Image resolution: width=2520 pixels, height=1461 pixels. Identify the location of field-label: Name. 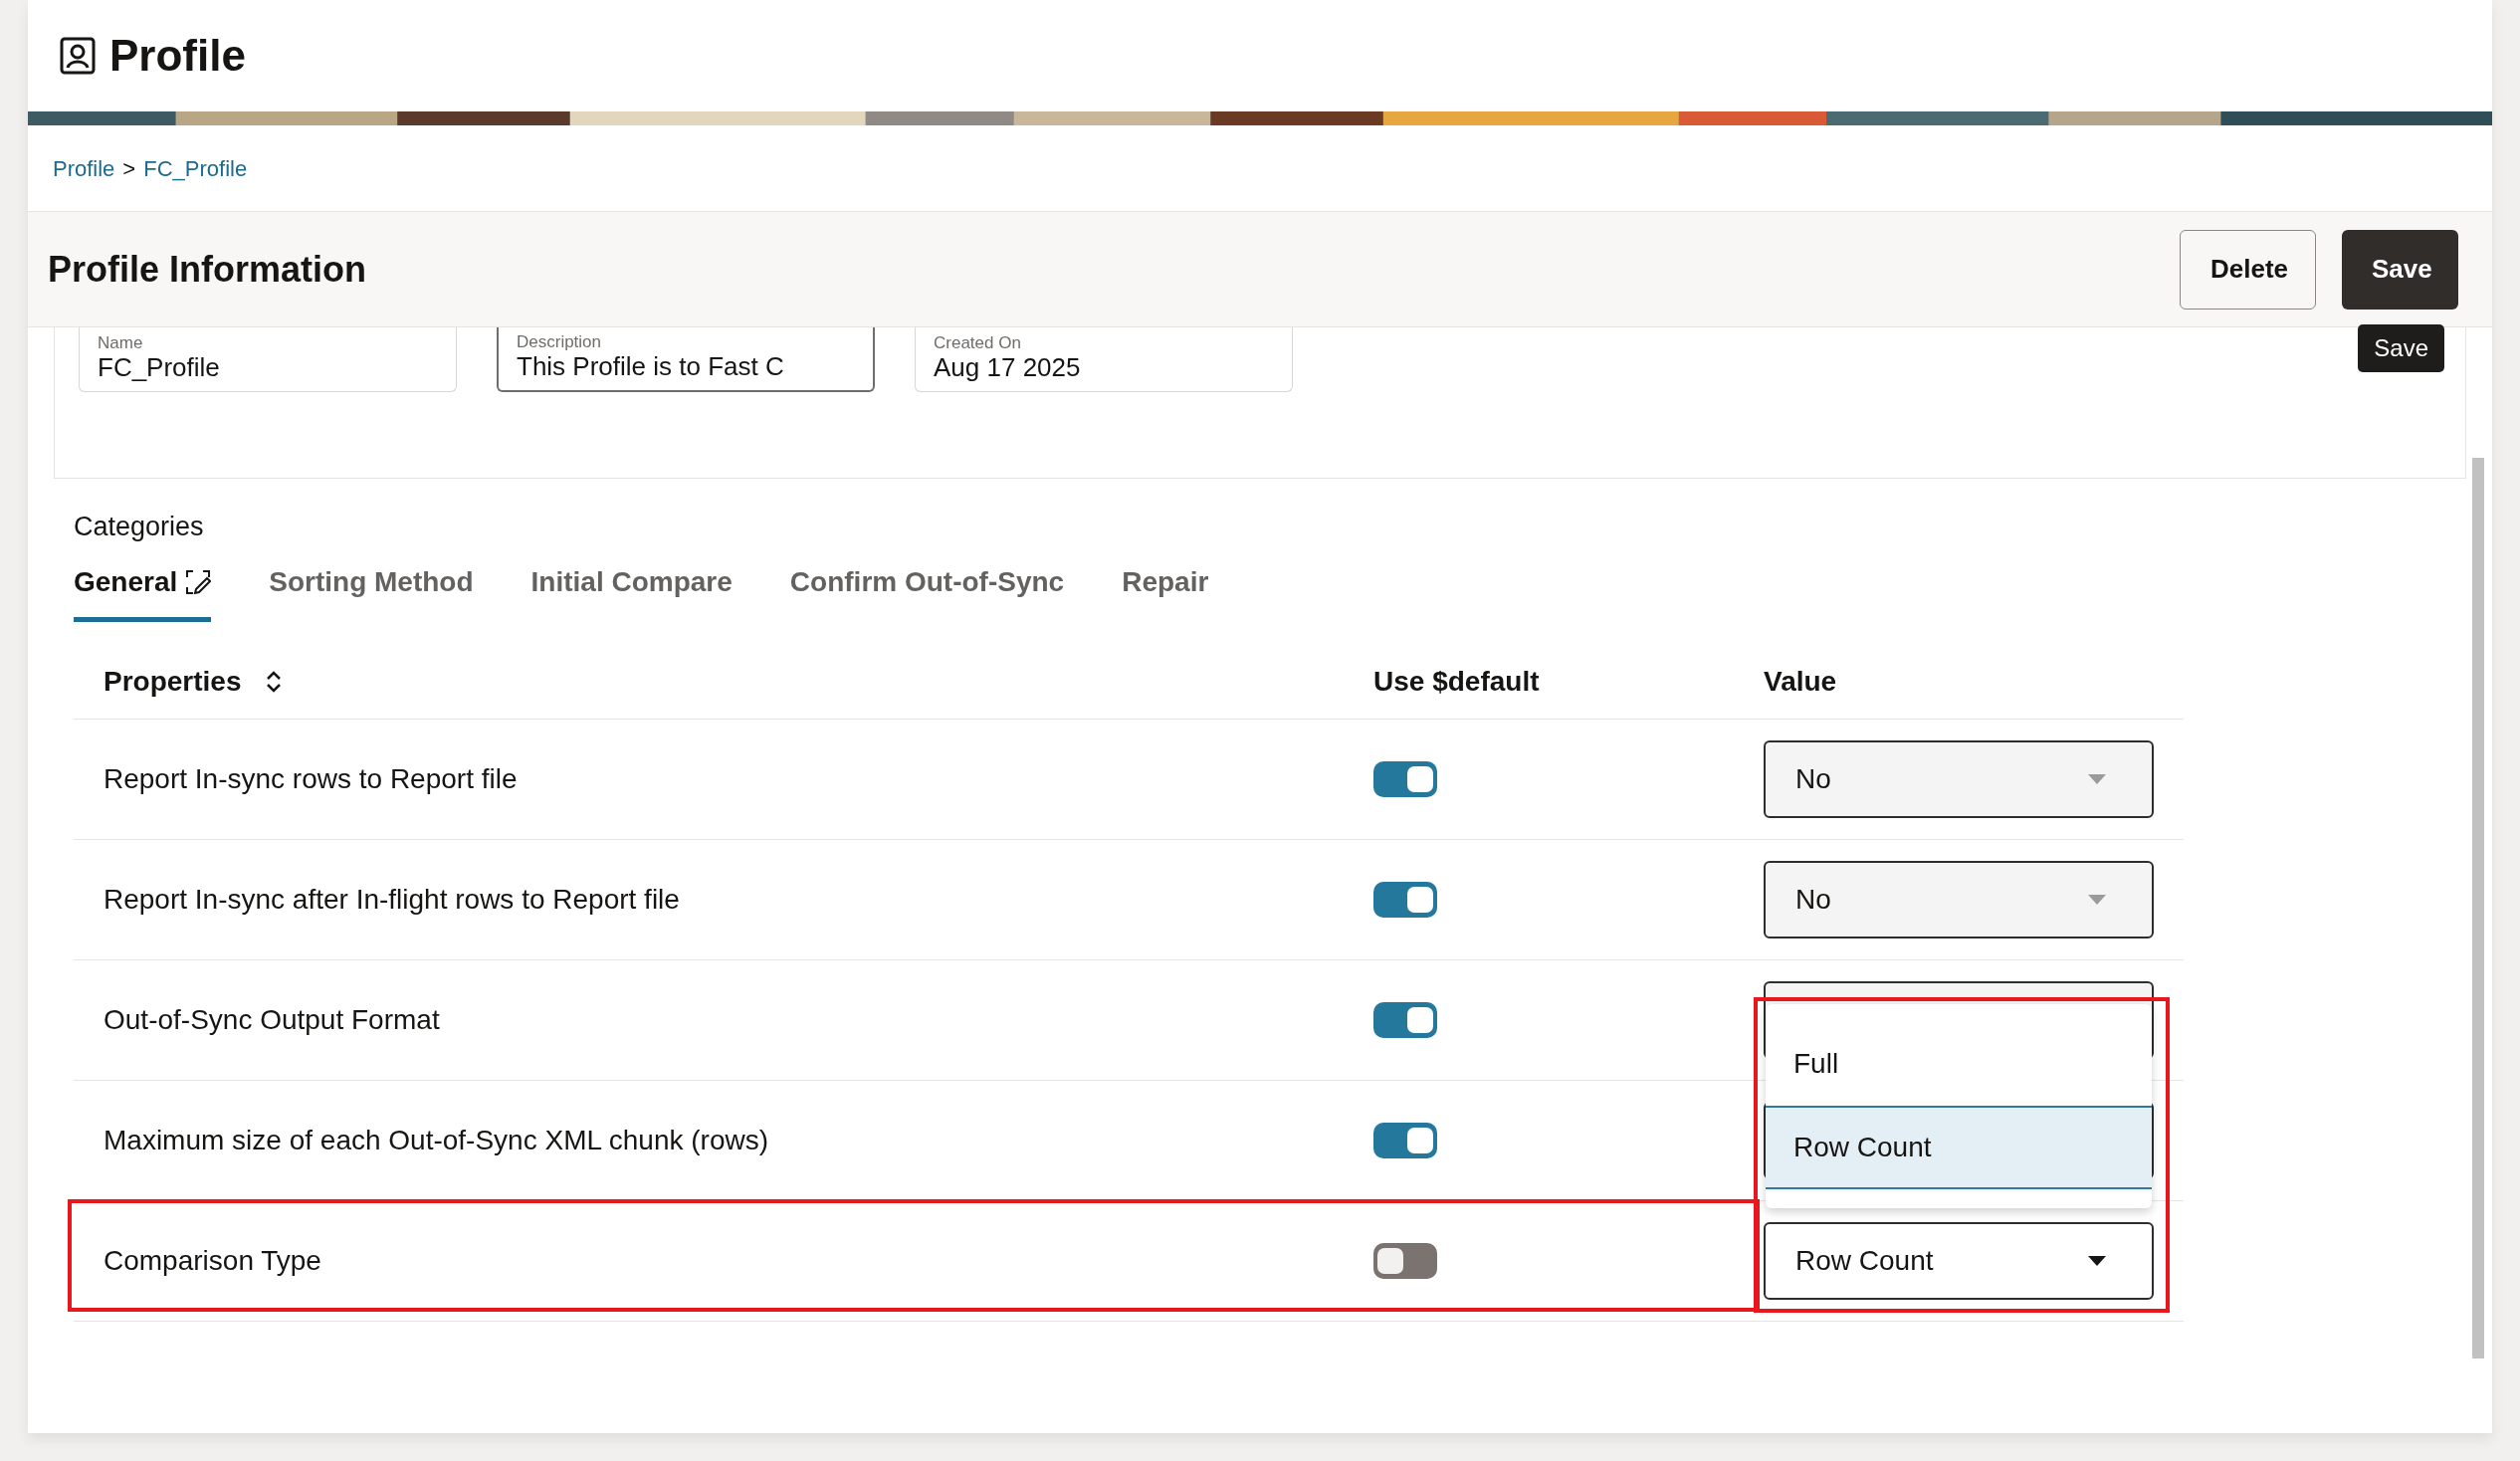
(121, 342).